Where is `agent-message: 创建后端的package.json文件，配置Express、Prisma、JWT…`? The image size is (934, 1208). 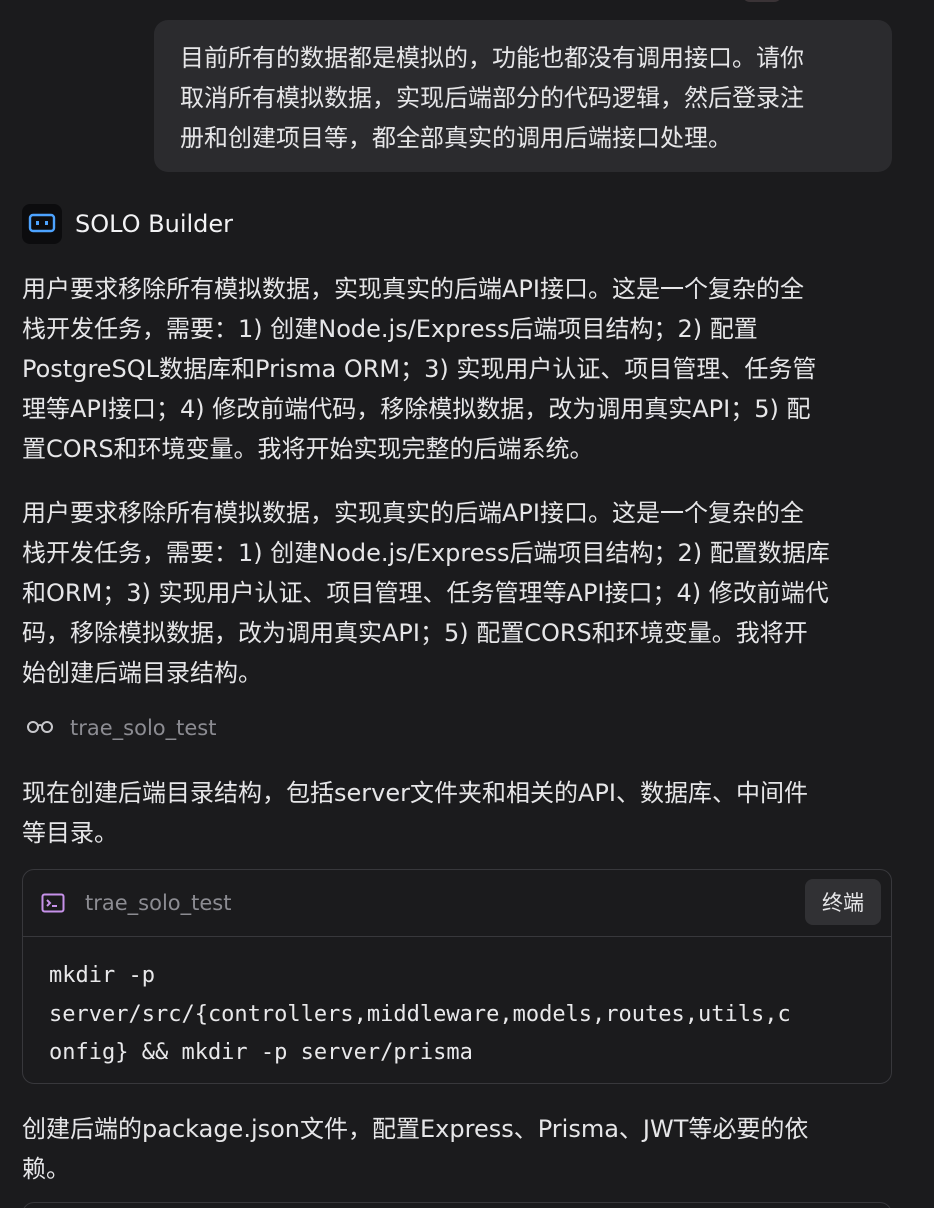
agent-message: 创建后端的package.json文件，配置Express、Prisma、JWT… is located at coordinates (458, 1149).